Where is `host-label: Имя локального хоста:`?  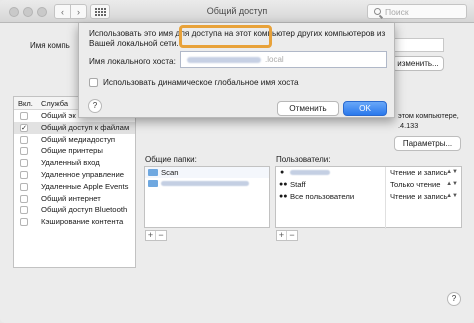
host-label: Имя локального хоста: is located at coordinates (132, 61).